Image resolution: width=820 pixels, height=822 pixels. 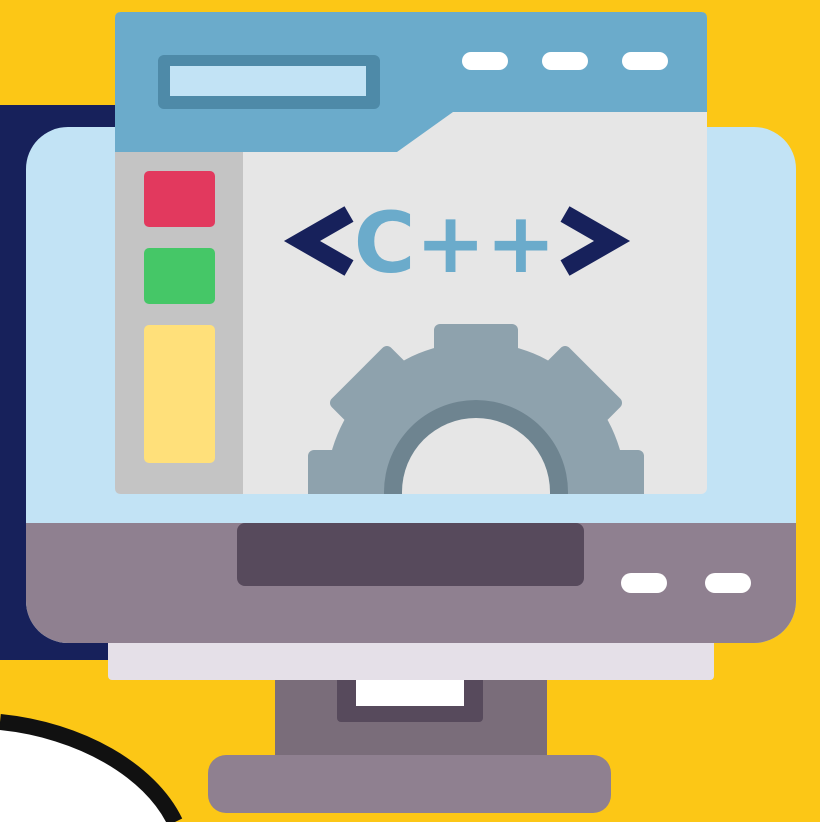 What do you see at coordinates (179, 276) in the screenshot?
I see `sidebar-block-green` at bounding box center [179, 276].